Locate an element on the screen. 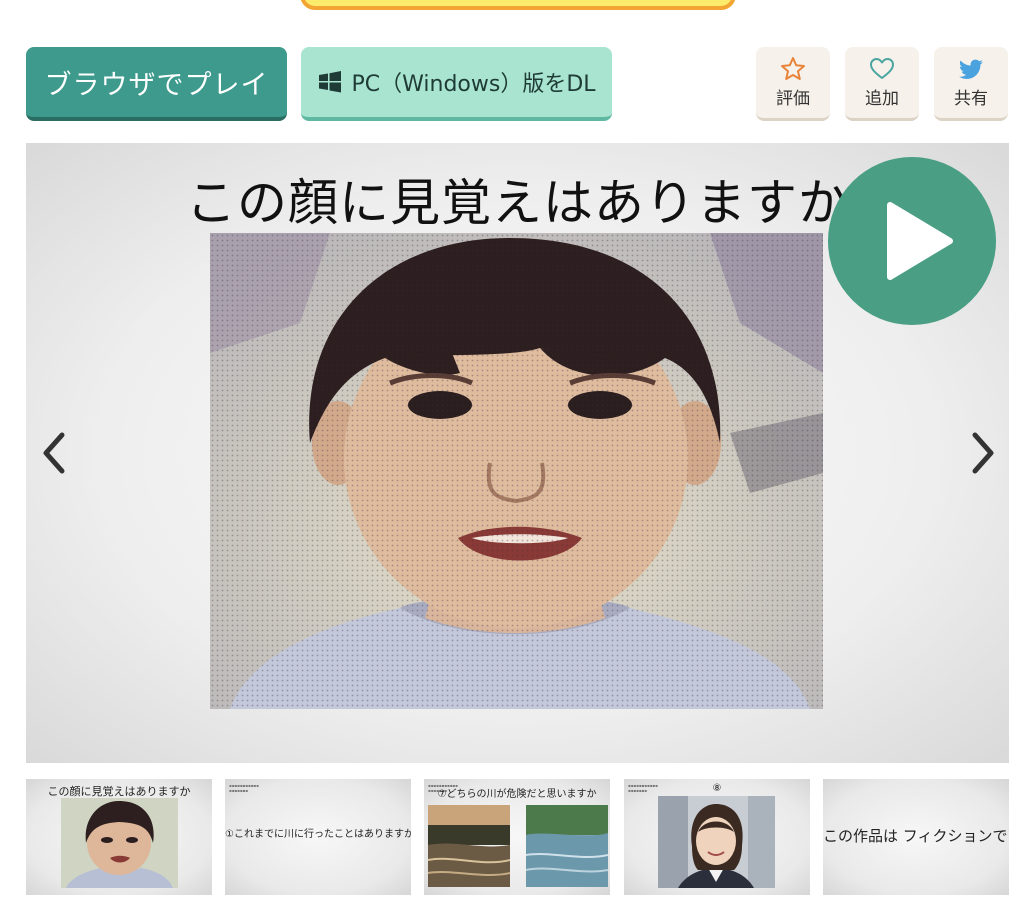 Image resolution: width=1024 pixels, height=917 pixels. thumbnail-1: この顔に見覚えはありますか is located at coordinates (119, 837).